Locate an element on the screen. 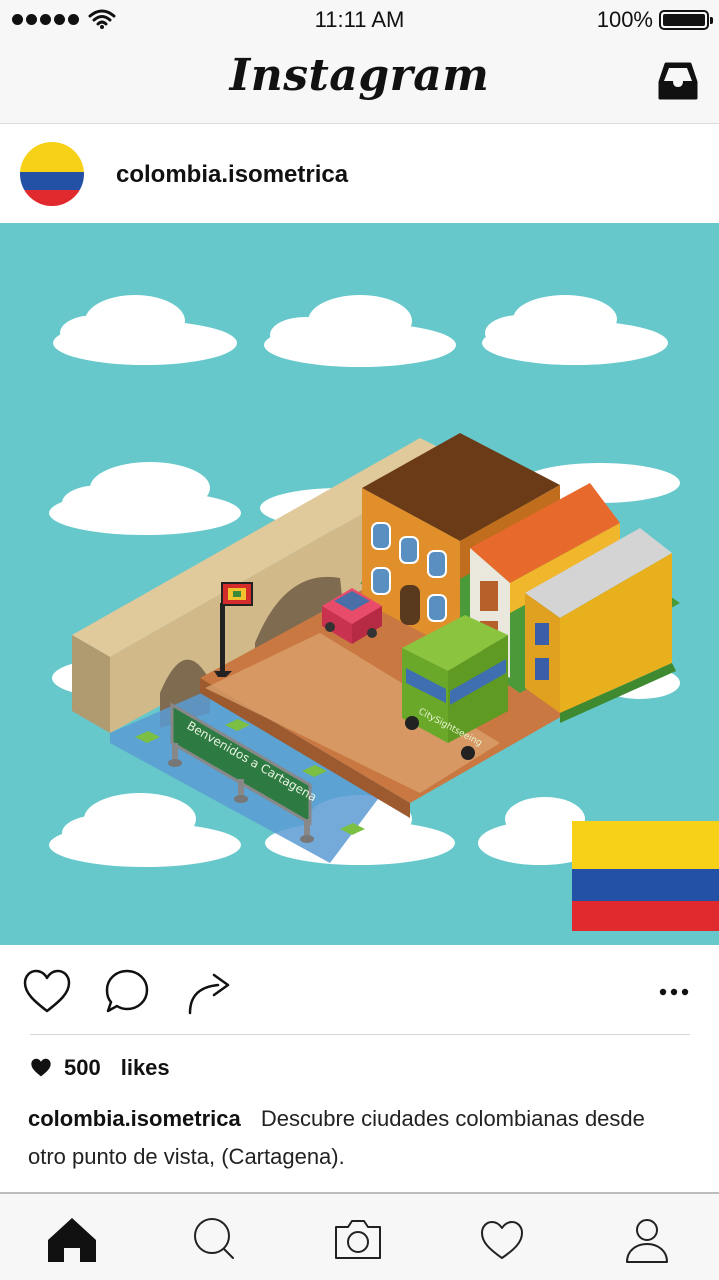  search-icon is located at coordinates (214, 1240).